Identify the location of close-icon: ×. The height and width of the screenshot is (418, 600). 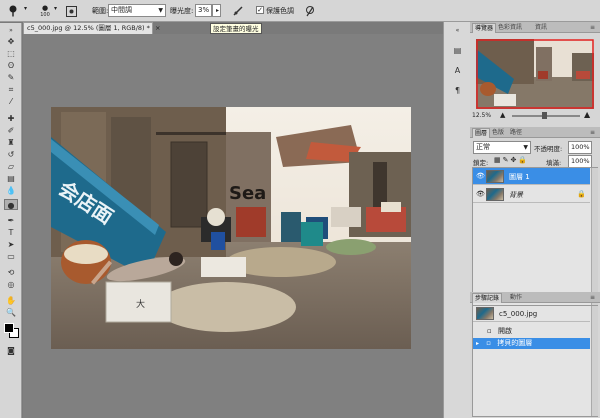
(157, 28).